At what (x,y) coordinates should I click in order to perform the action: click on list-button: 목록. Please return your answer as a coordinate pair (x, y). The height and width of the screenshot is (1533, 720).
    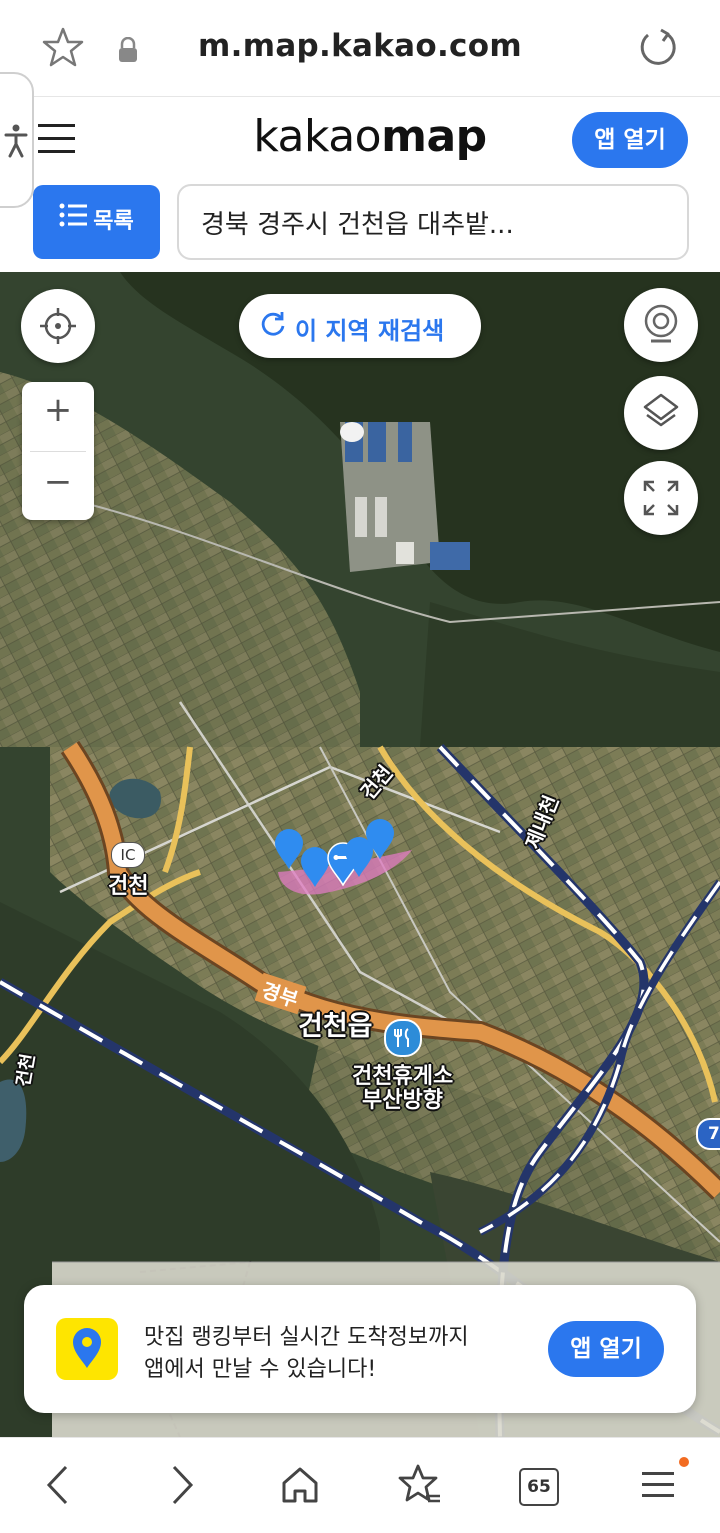
    Looking at the image, I should click on (96, 222).